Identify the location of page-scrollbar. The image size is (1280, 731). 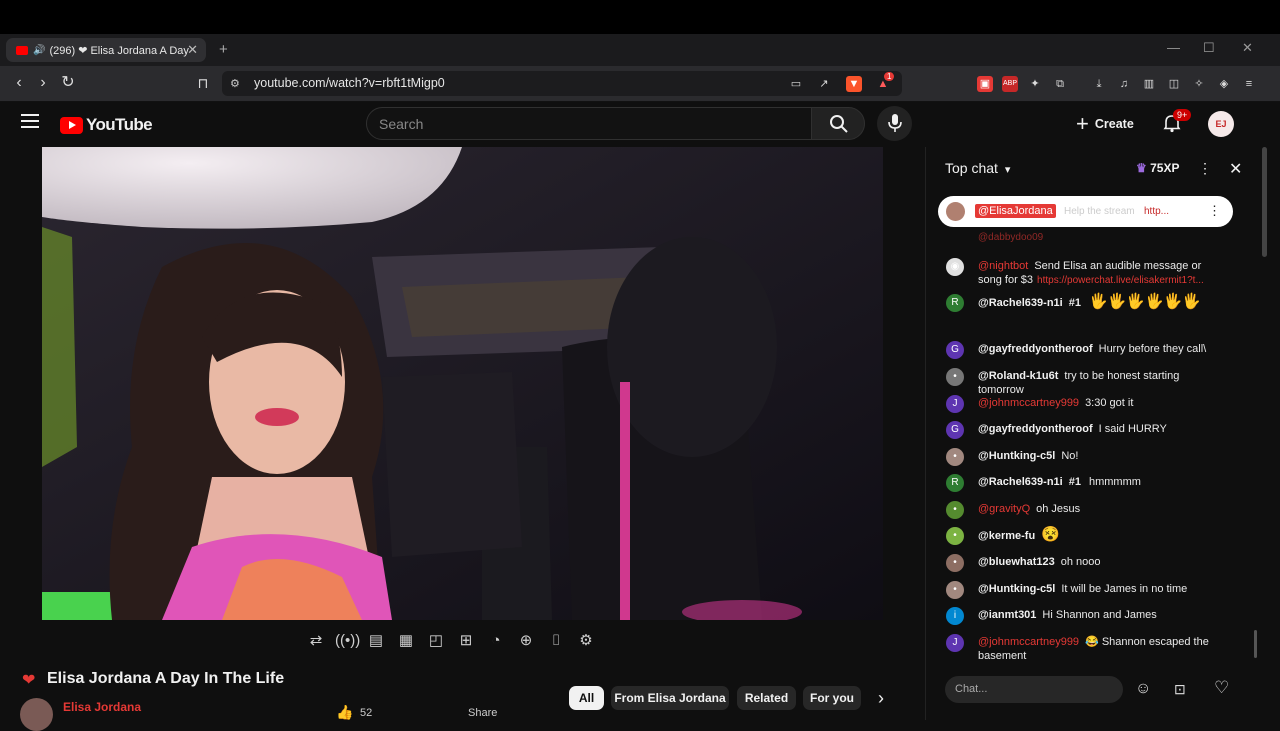
(1264, 202).